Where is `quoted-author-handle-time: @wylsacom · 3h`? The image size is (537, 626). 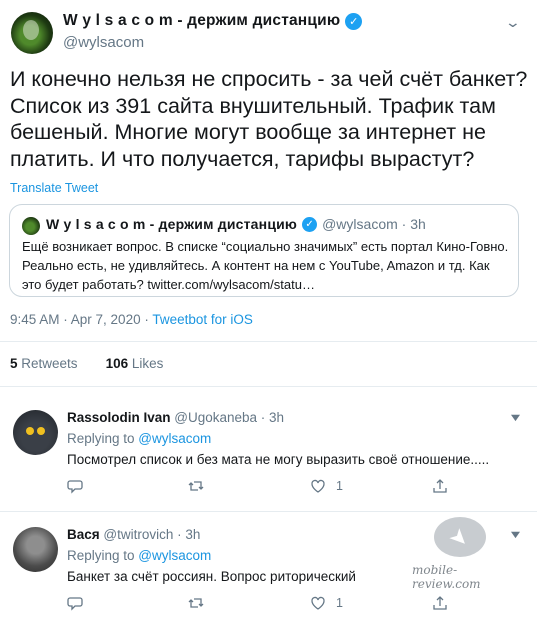
quoted-author-handle-time: @wylsacom · 3h is located at coordinates (374, 224).